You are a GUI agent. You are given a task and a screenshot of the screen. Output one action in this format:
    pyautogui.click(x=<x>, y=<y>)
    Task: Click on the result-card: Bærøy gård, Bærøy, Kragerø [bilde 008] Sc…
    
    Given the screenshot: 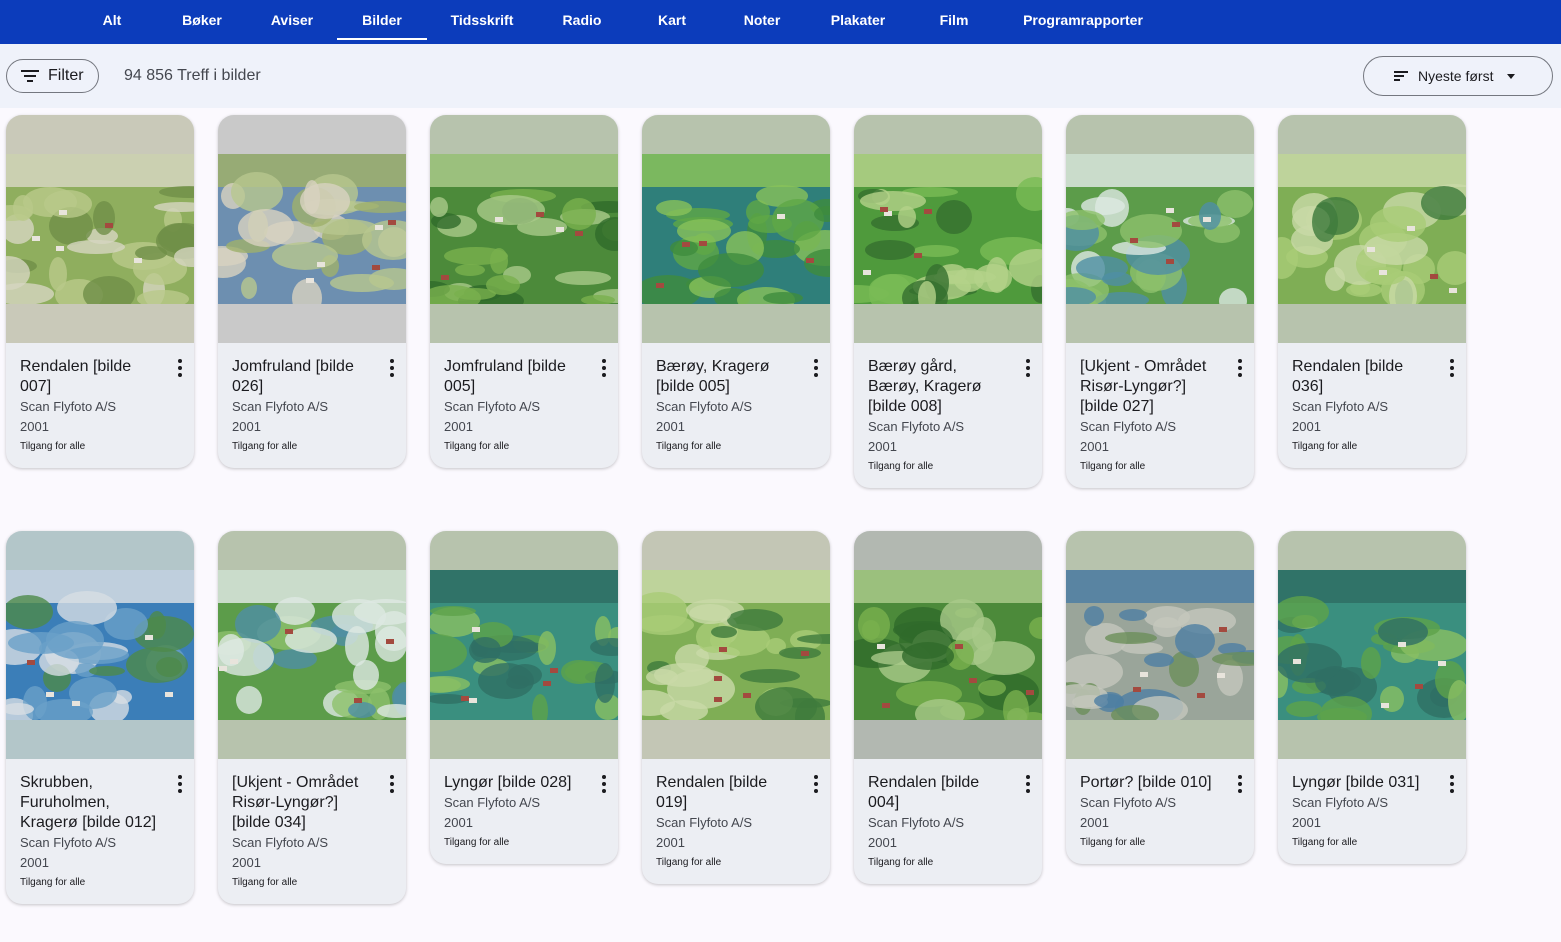 What is the action you would take?
    pyautogui.click(x=948, y=301)
    